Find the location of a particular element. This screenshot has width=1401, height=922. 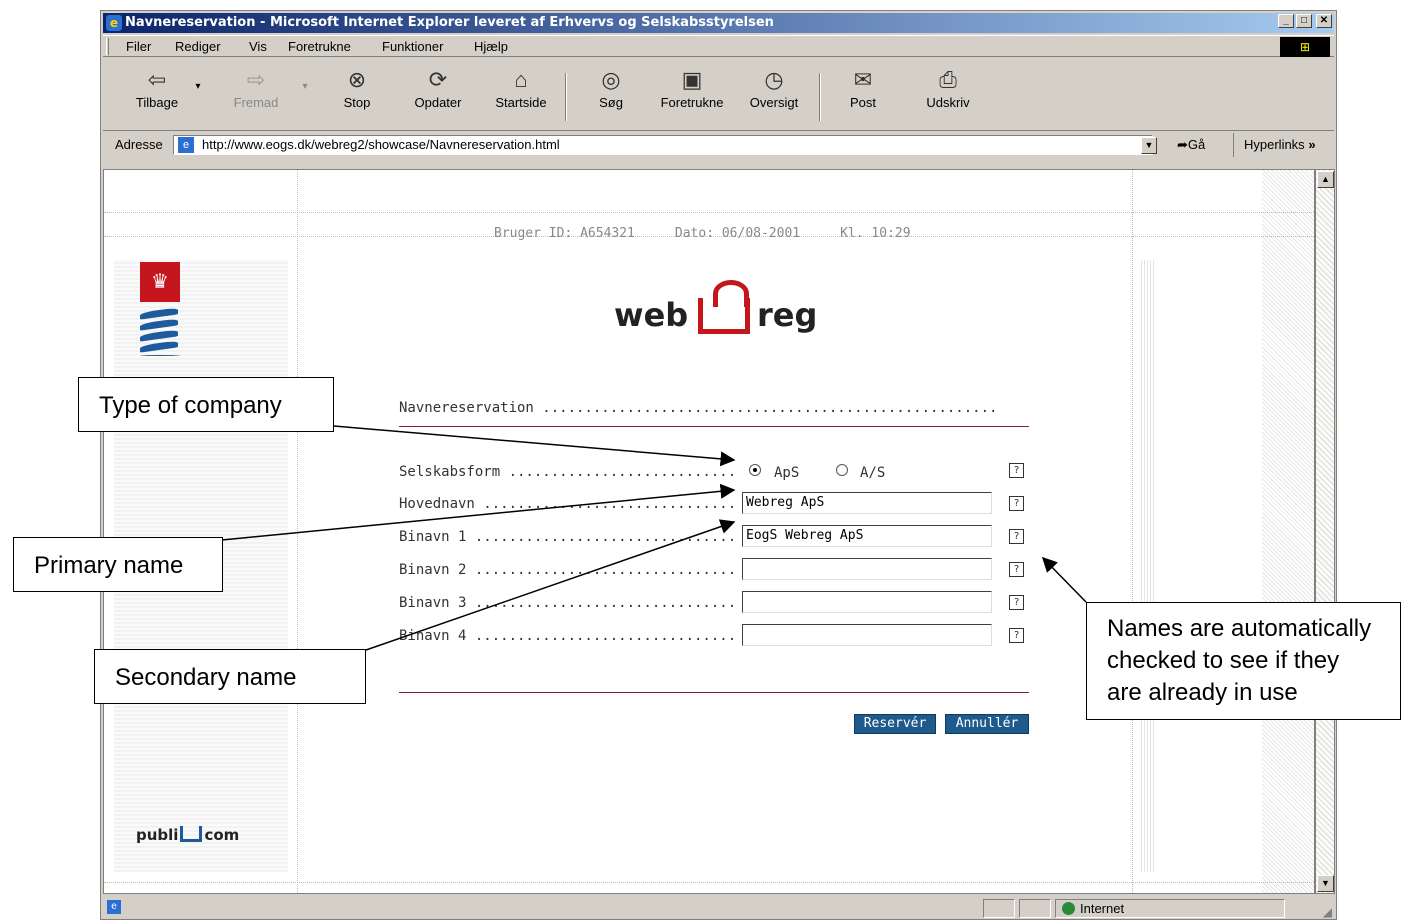

favorites-label: Foretrukne is located at coordinates (692, 102).